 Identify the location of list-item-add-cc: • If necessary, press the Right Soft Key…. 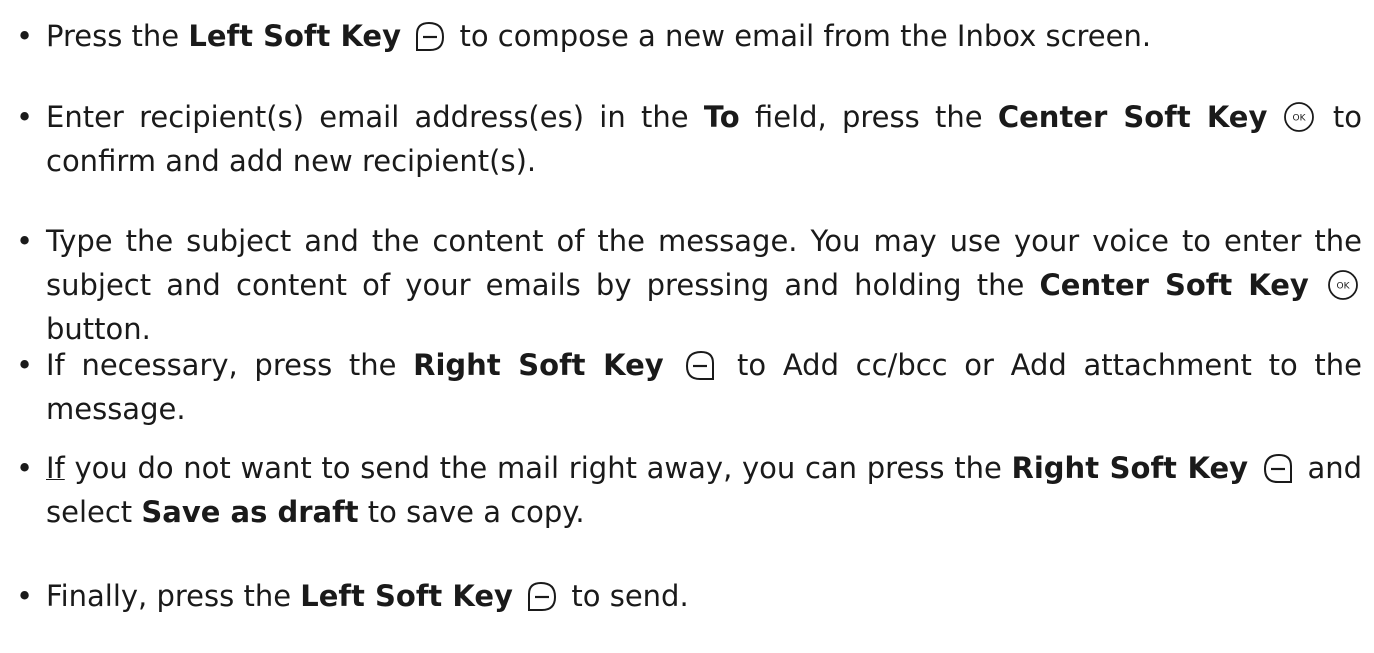
(689, 387).